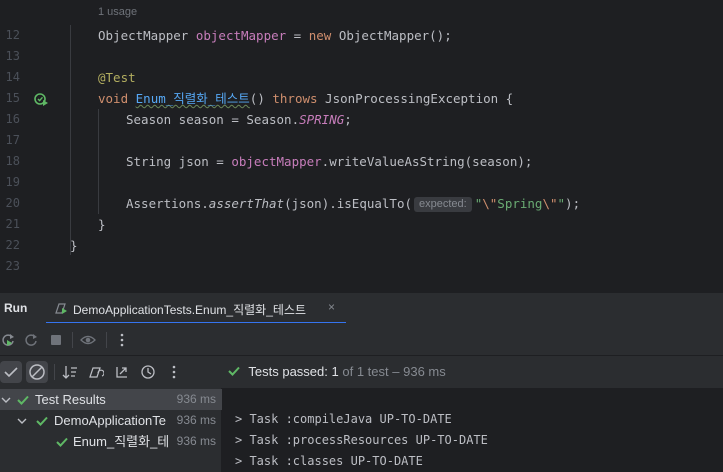  I want to click on annotation-token: @Test, so click(117, 77).